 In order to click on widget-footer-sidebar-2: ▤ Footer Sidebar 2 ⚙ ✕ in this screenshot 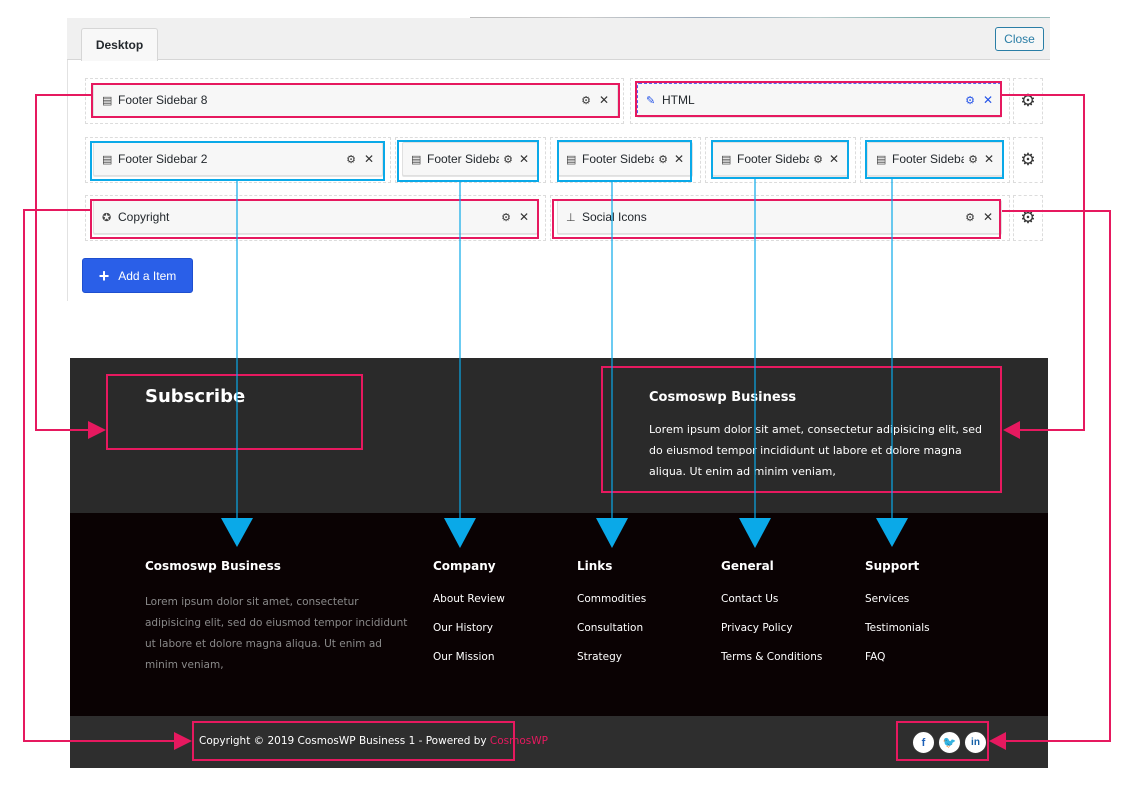, I will do `click(238, 159)`.